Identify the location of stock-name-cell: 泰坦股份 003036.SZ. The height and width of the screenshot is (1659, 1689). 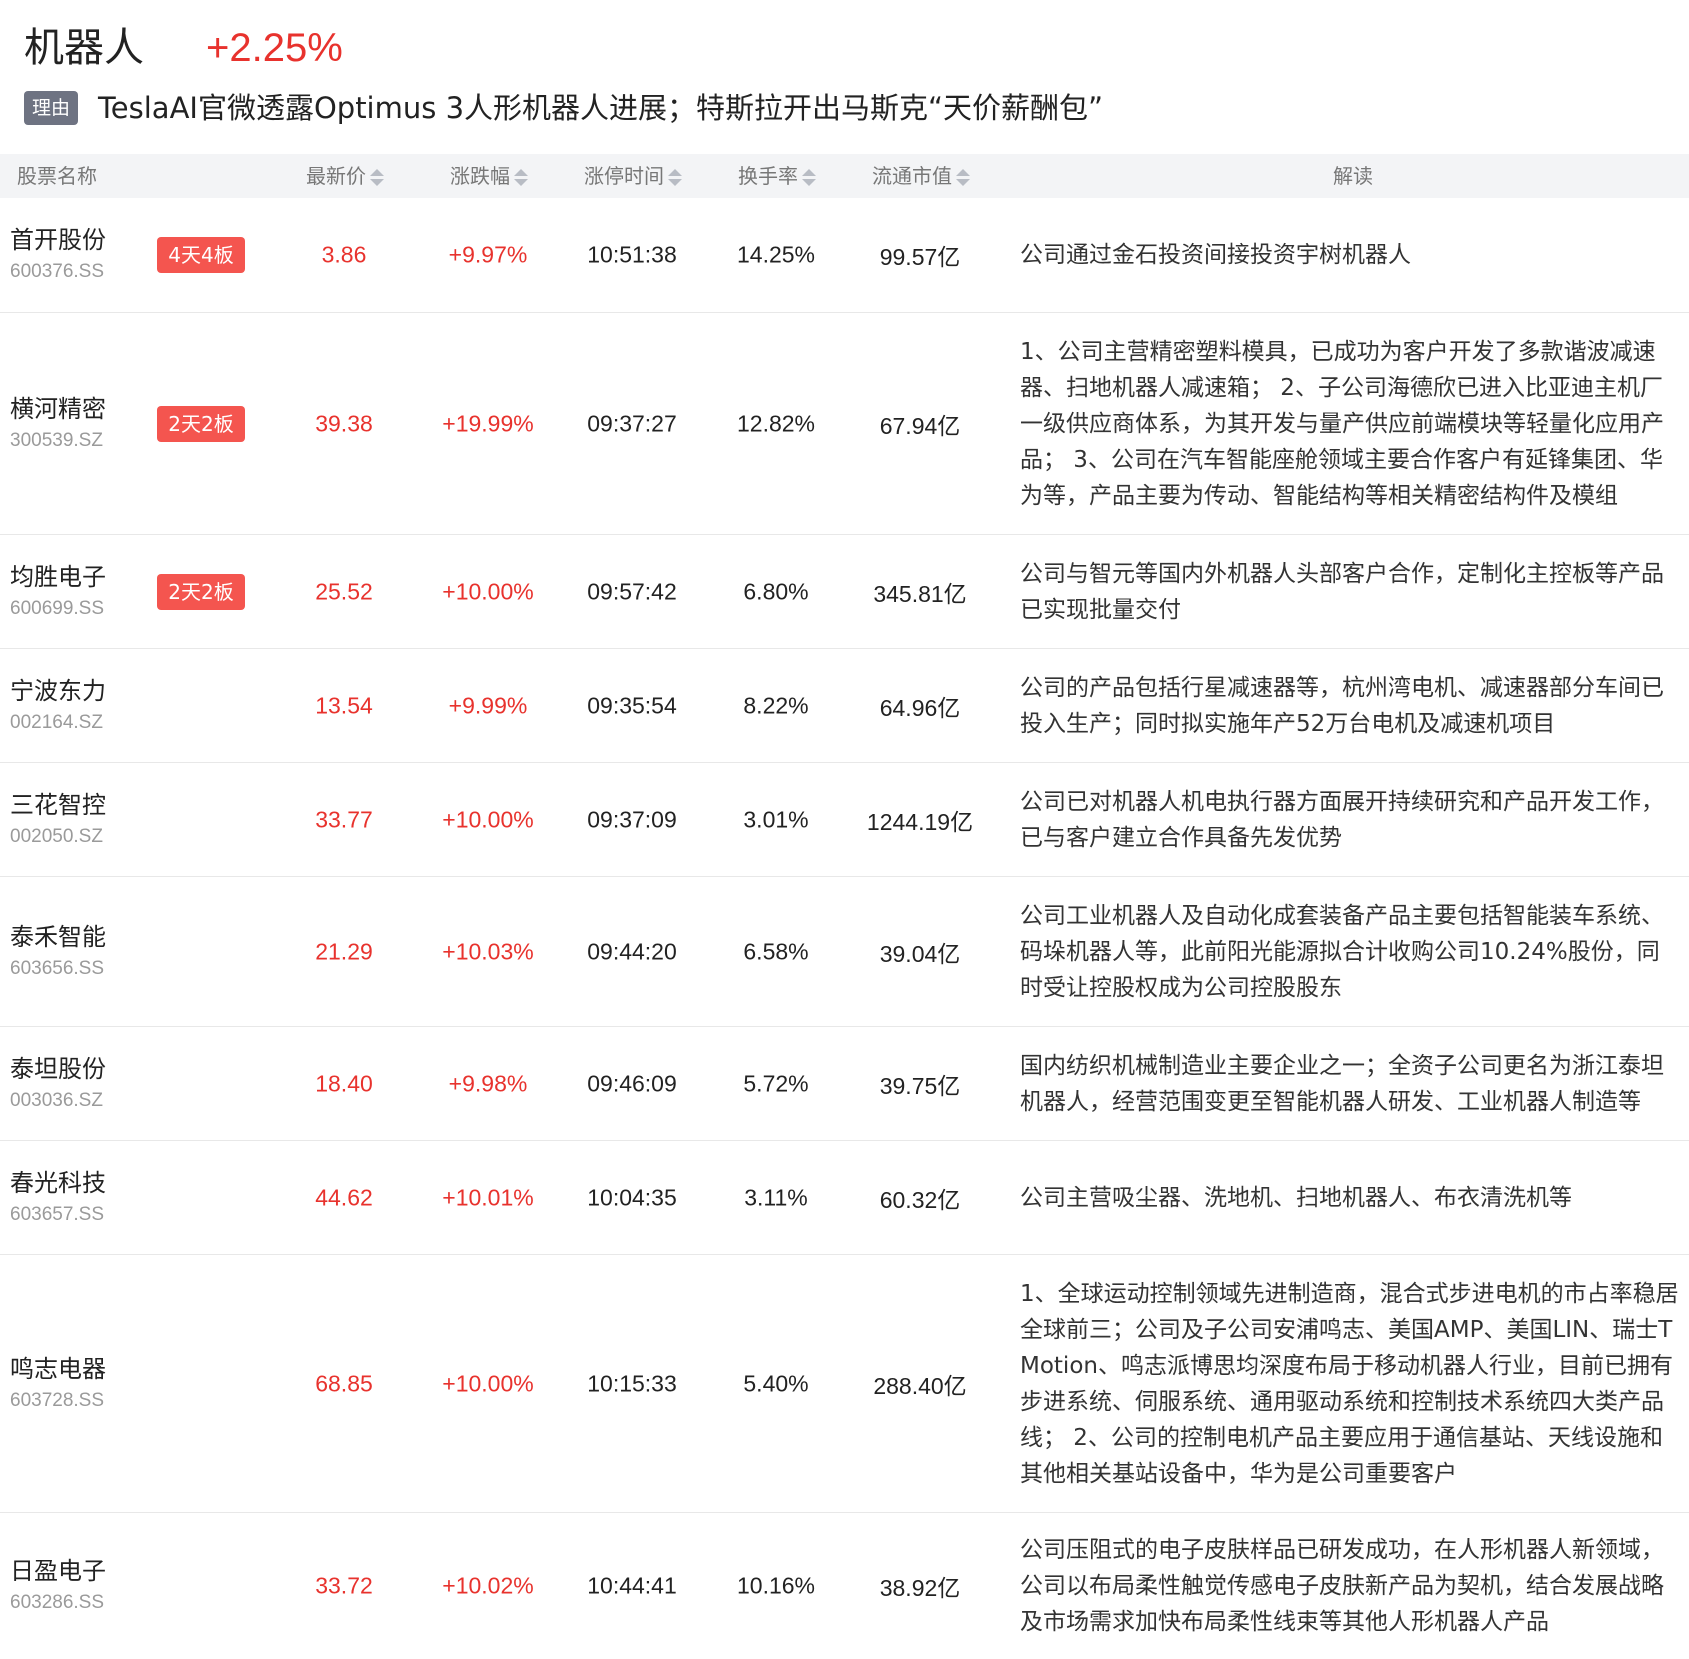
(80, 1084).